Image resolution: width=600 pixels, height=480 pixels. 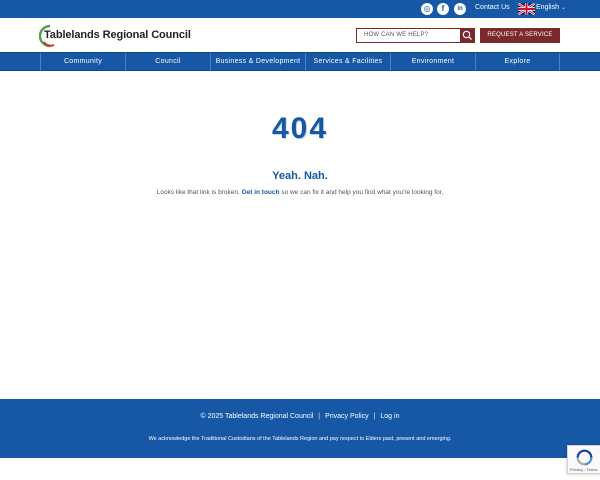 I want to click on error-code: 404, so click(x=300, y=128).